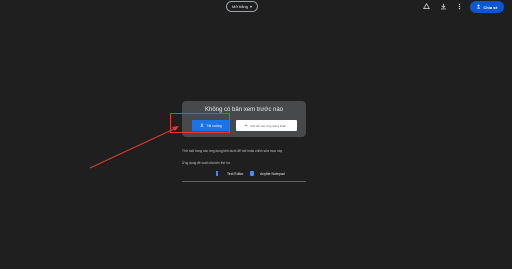  I want to click on add-to-drive-icon, so click(426, 6).